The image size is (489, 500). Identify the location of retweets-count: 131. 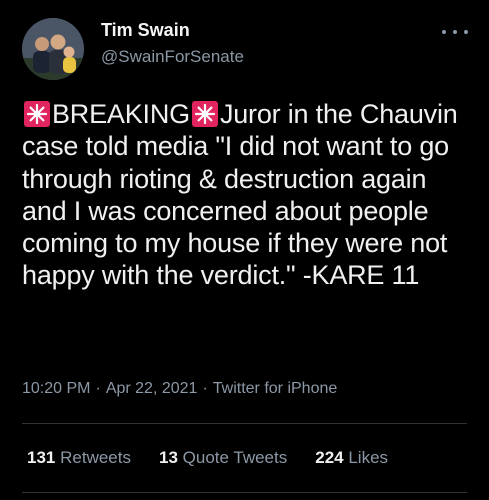
(41, 457).